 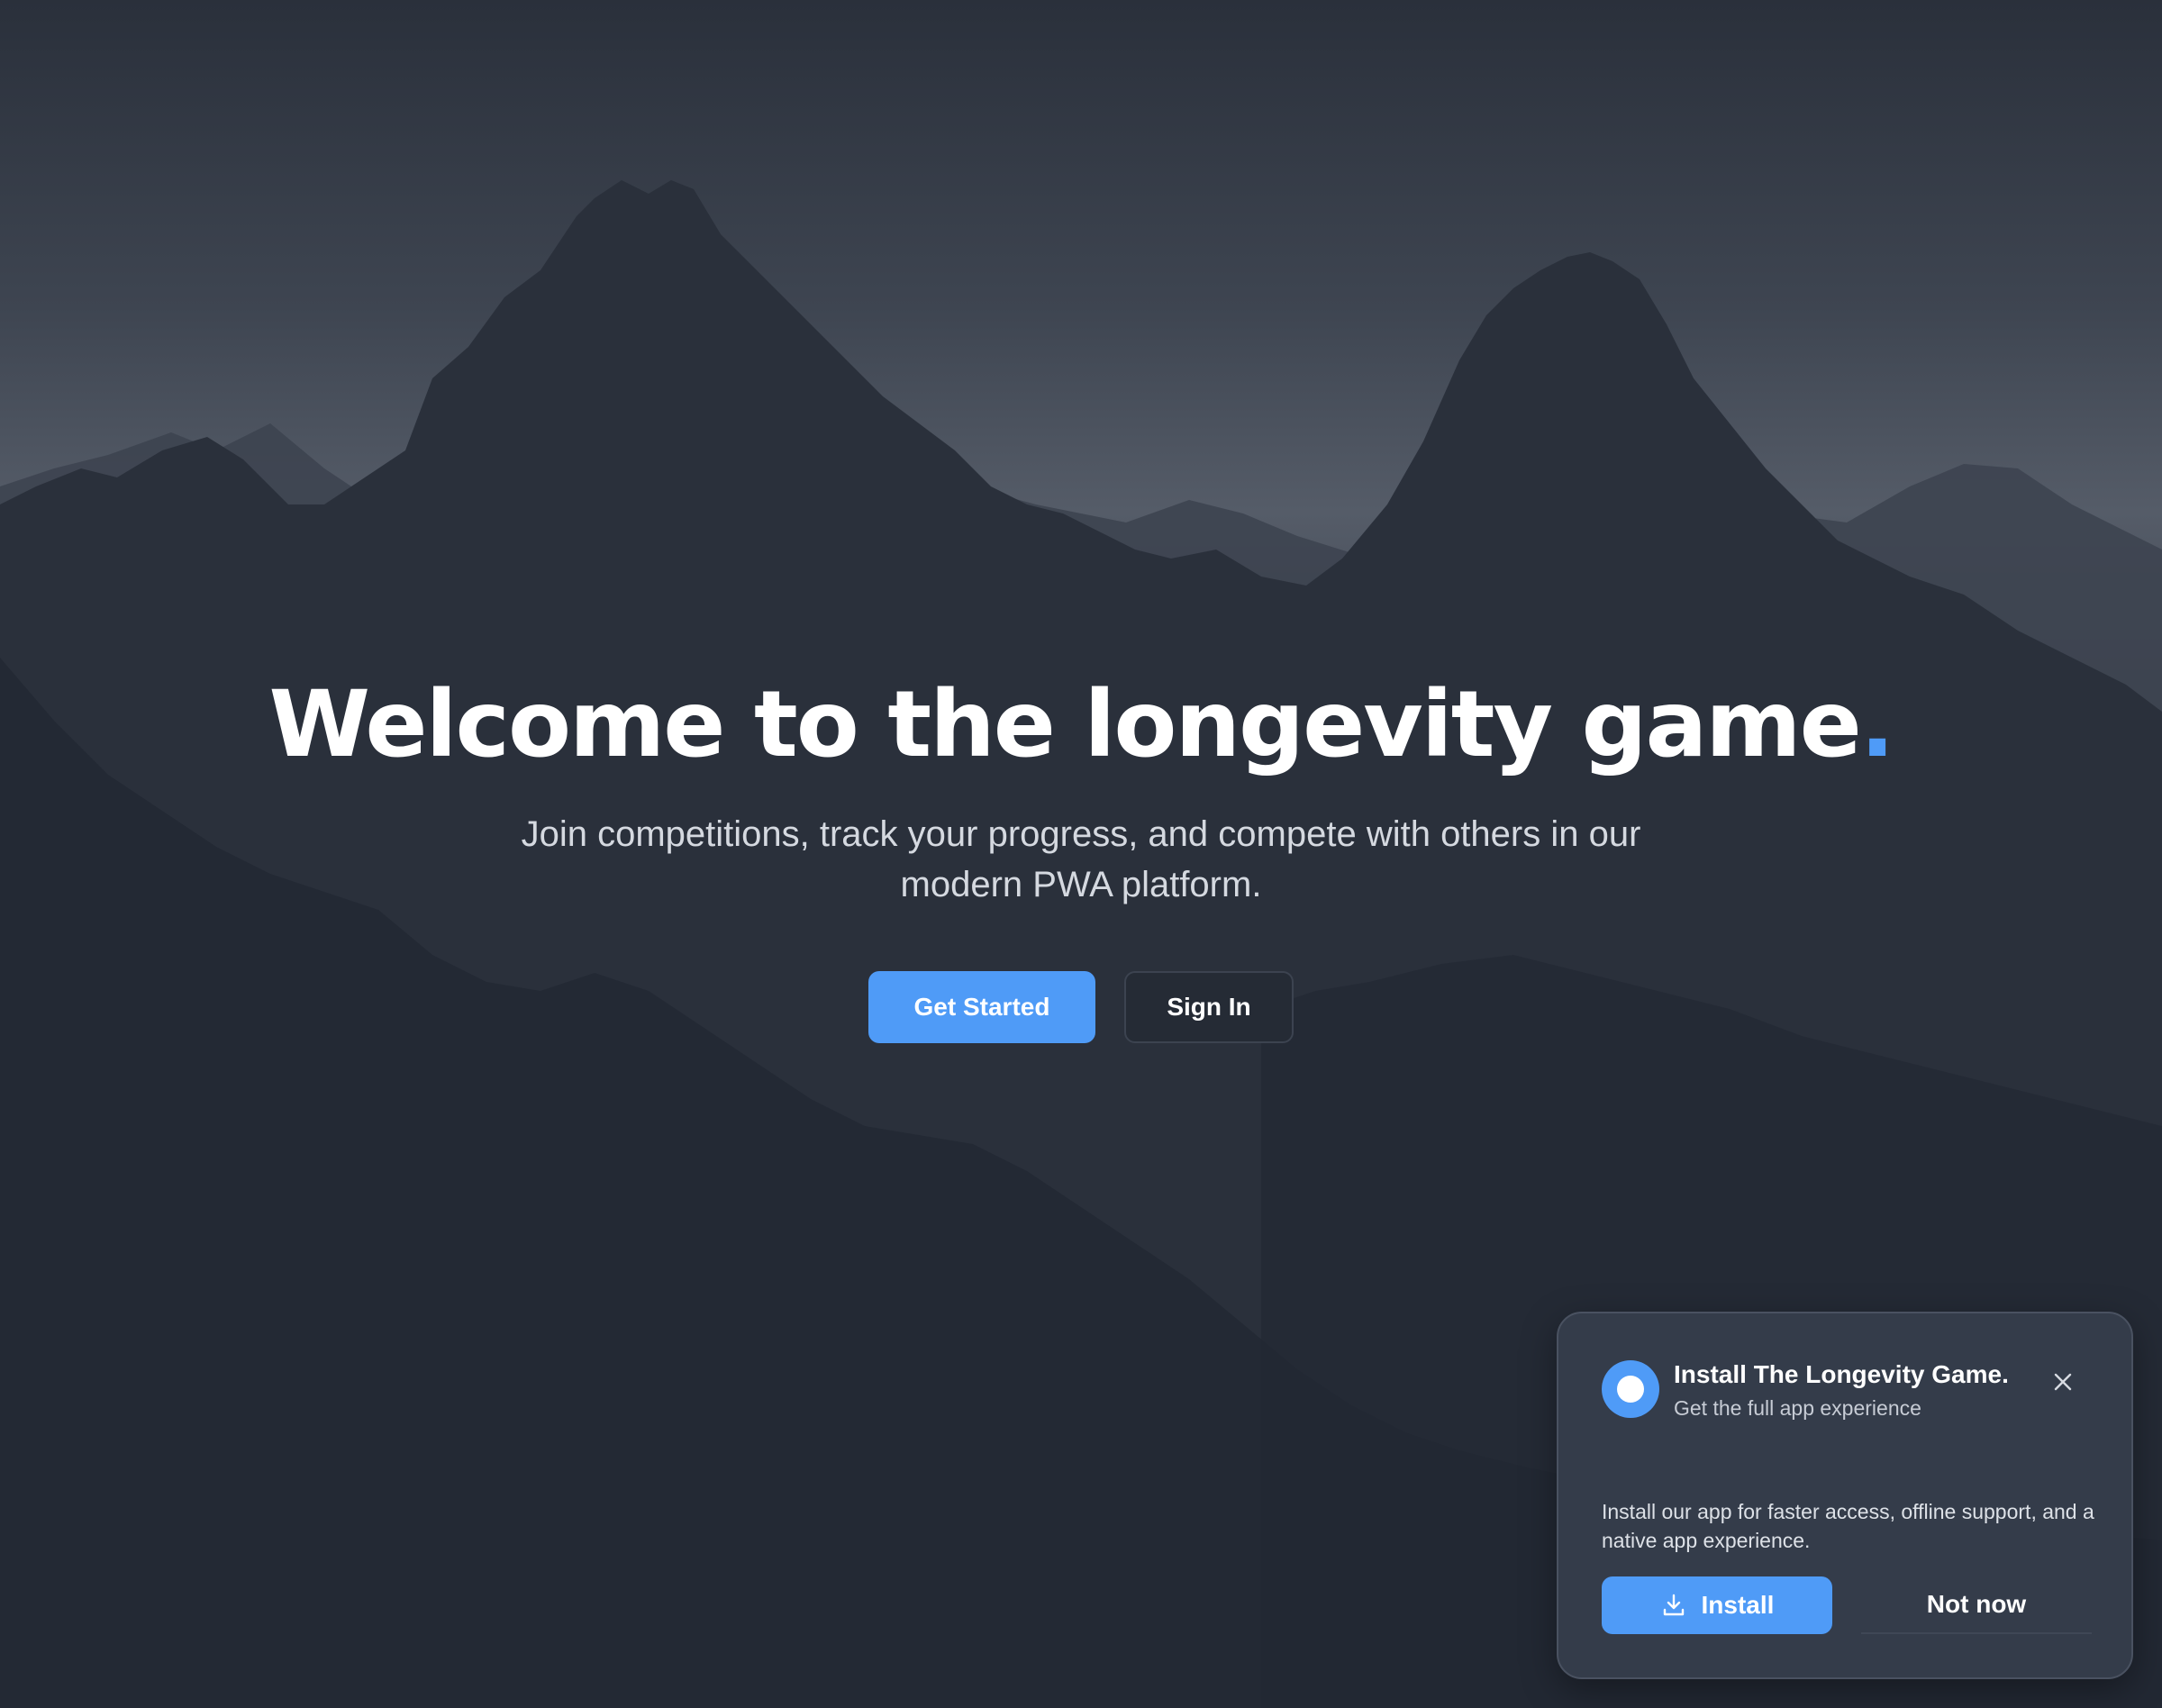 I want to click on close-icon, so click(x=2063, y=1382).